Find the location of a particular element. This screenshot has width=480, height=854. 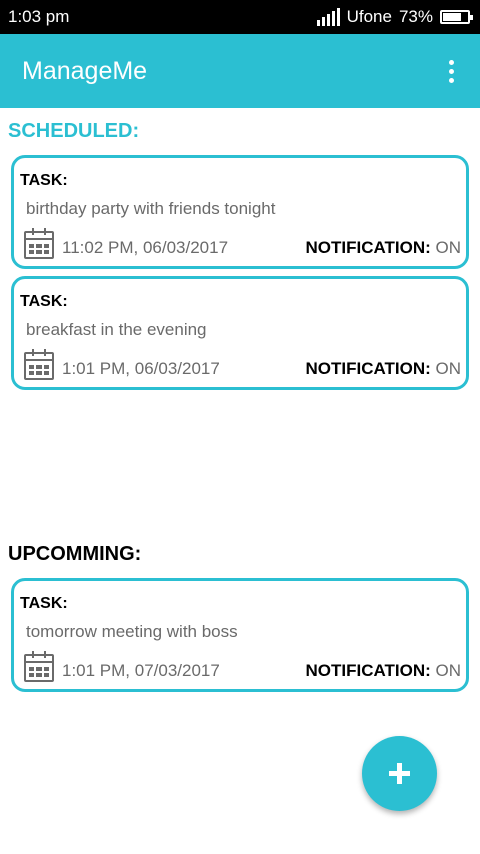

status-bar: 1:03 pm Ufone 73% is located at coordinates (240, 17).